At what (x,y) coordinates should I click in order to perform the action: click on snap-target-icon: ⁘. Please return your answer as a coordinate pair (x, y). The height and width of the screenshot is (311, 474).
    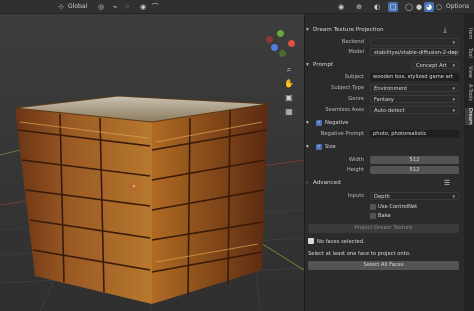
    Looking at the image, I should click on (127, 7).